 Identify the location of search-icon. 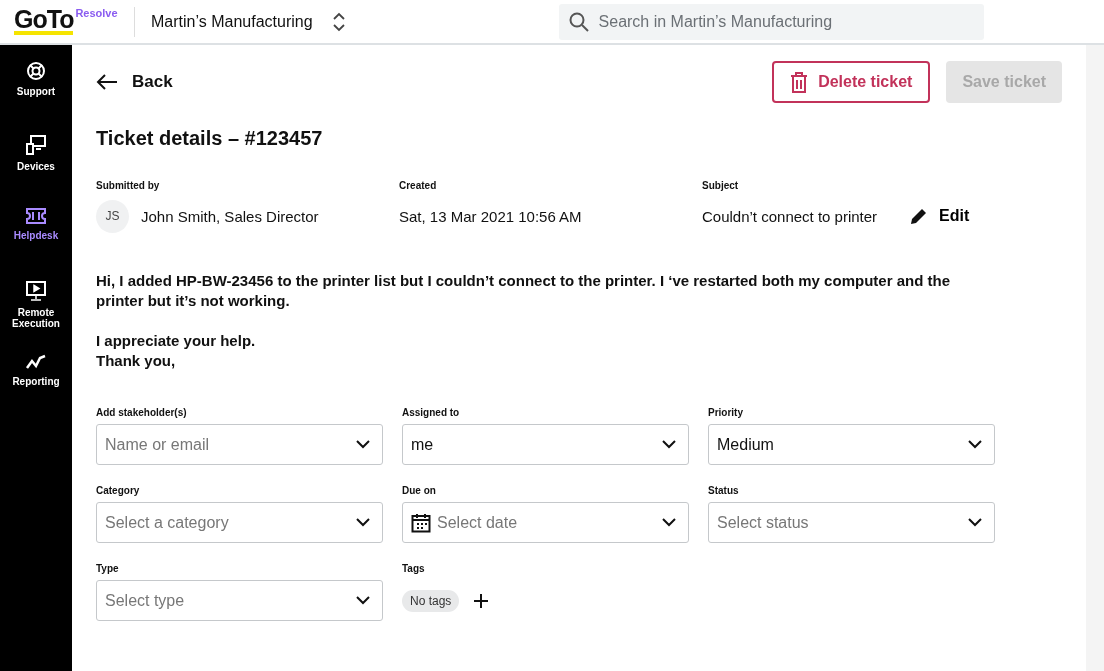
(578, 21).